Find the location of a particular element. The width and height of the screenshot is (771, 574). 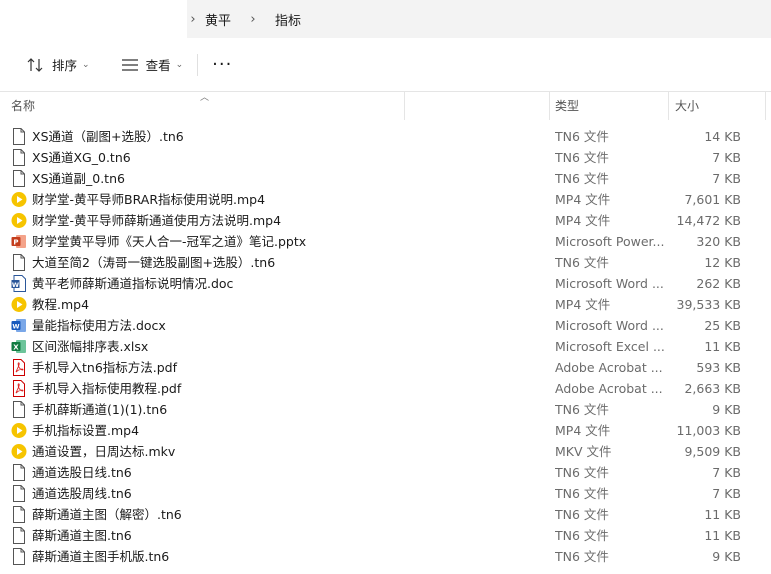

chevron-right-icon: › is located at coordinates (253, 19).